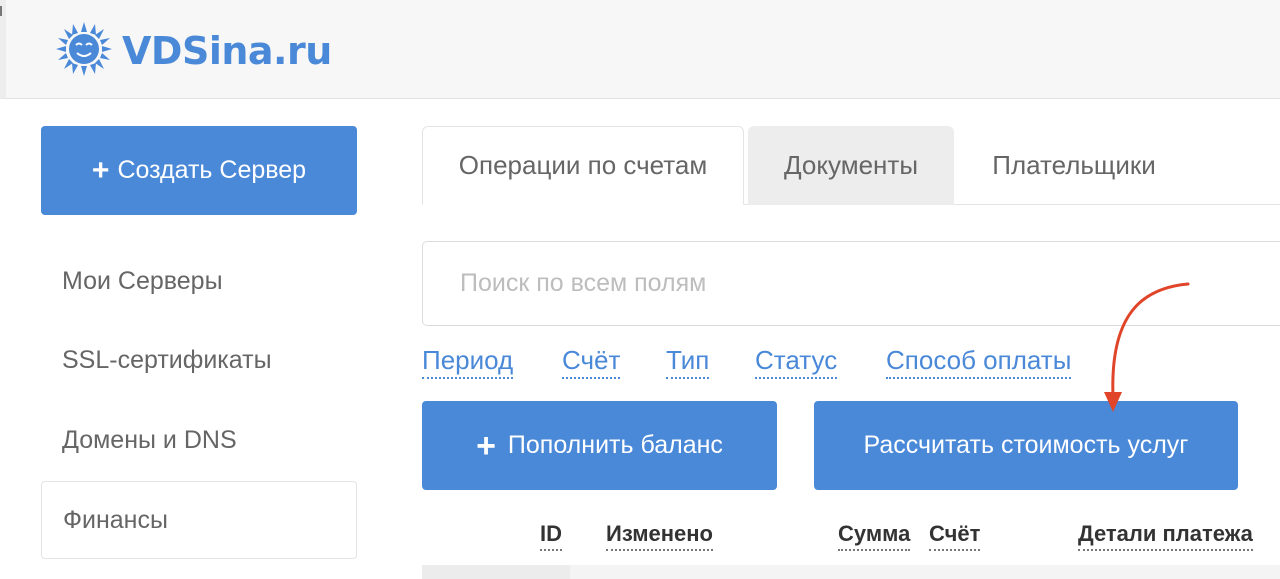  What do you see at coordinates (659, 536) in the screenshot?
I see `column-header-changed: Изменено` at bounding box center [659, 536].